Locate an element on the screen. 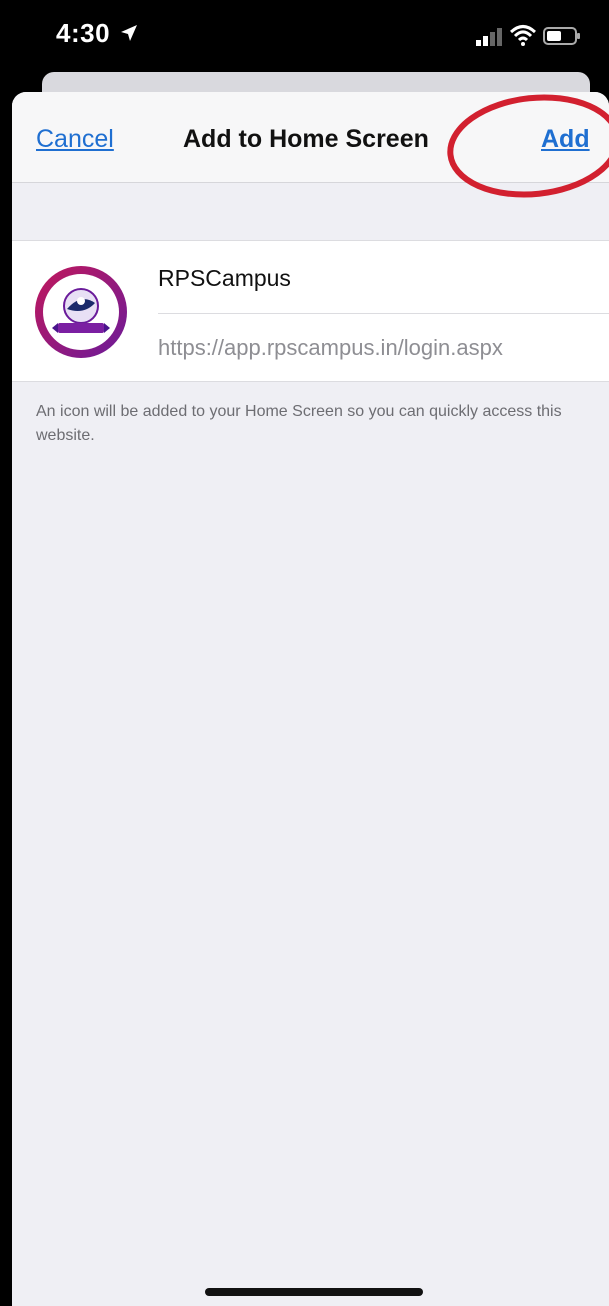  nav-bar: Cancel Add to Home Screen Add is located at coordinates (310, 145).